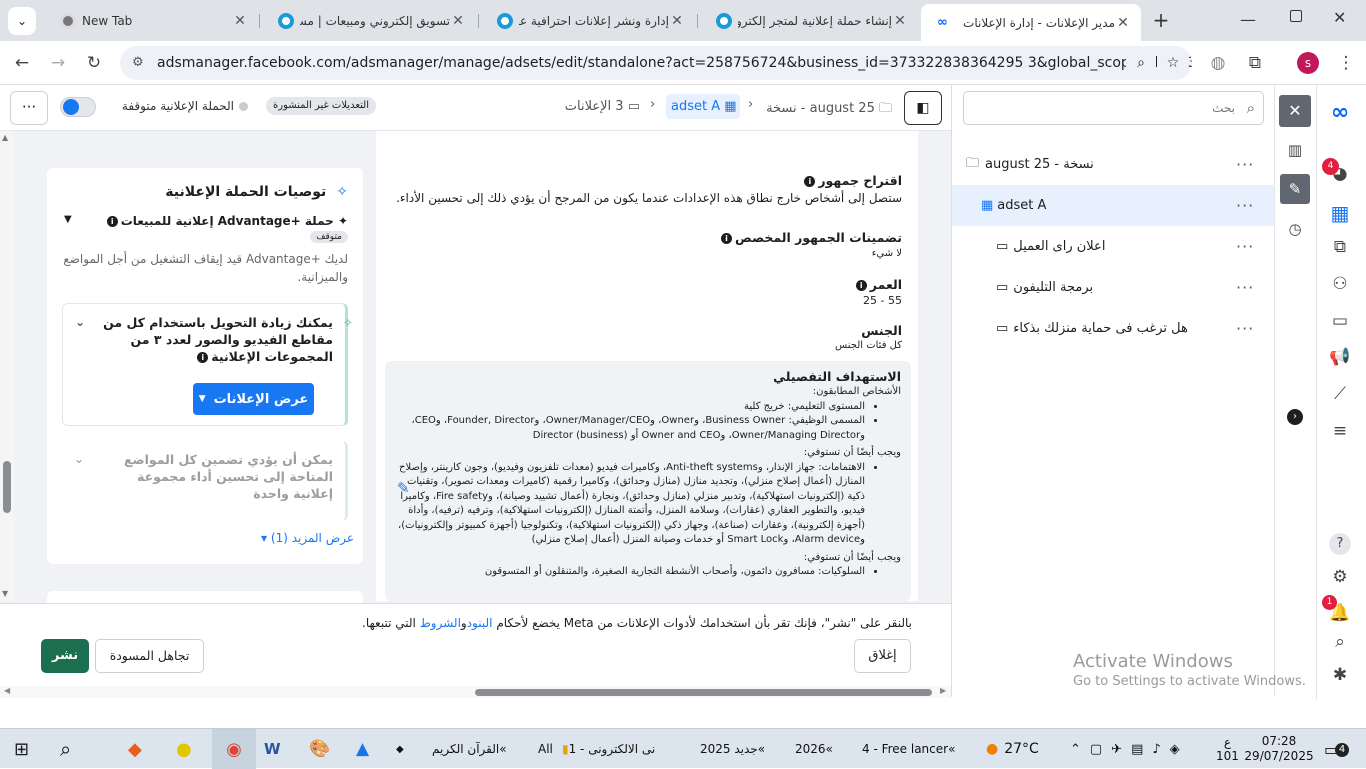 The image size is (1366, 769). What do you see at coordinates (65, 749) in the screenshot?
I see `taskbar-search-icon: ⌕` at bounding box center [65, 749].